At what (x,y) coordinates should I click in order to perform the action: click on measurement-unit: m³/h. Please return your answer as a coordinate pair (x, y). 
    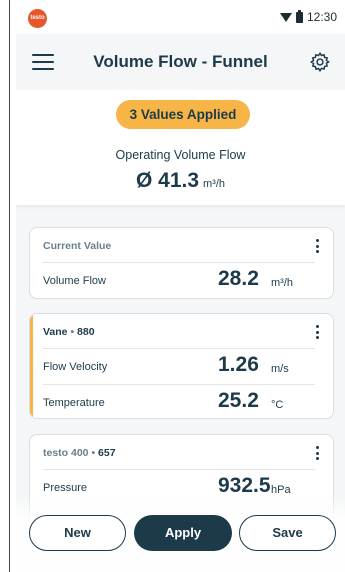
    Looking at the image, I should click on (282, 283).